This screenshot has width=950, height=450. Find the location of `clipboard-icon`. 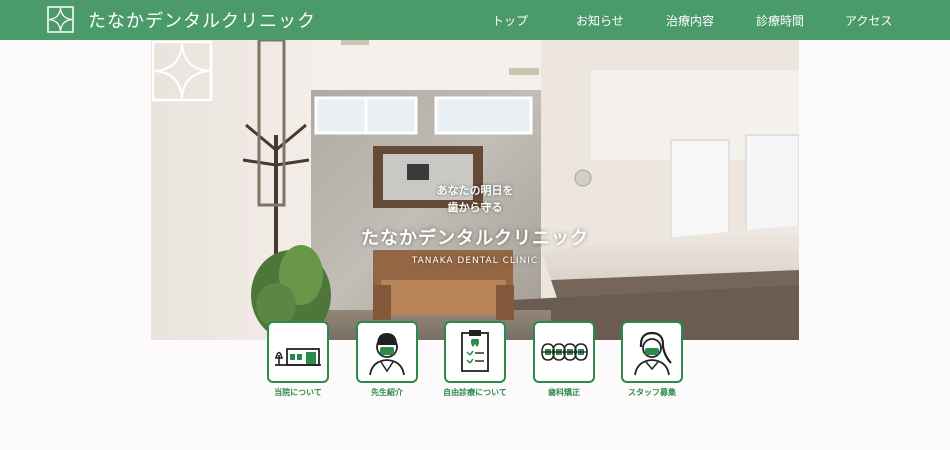

clipboard-icon is located at coordinates (475, 351).